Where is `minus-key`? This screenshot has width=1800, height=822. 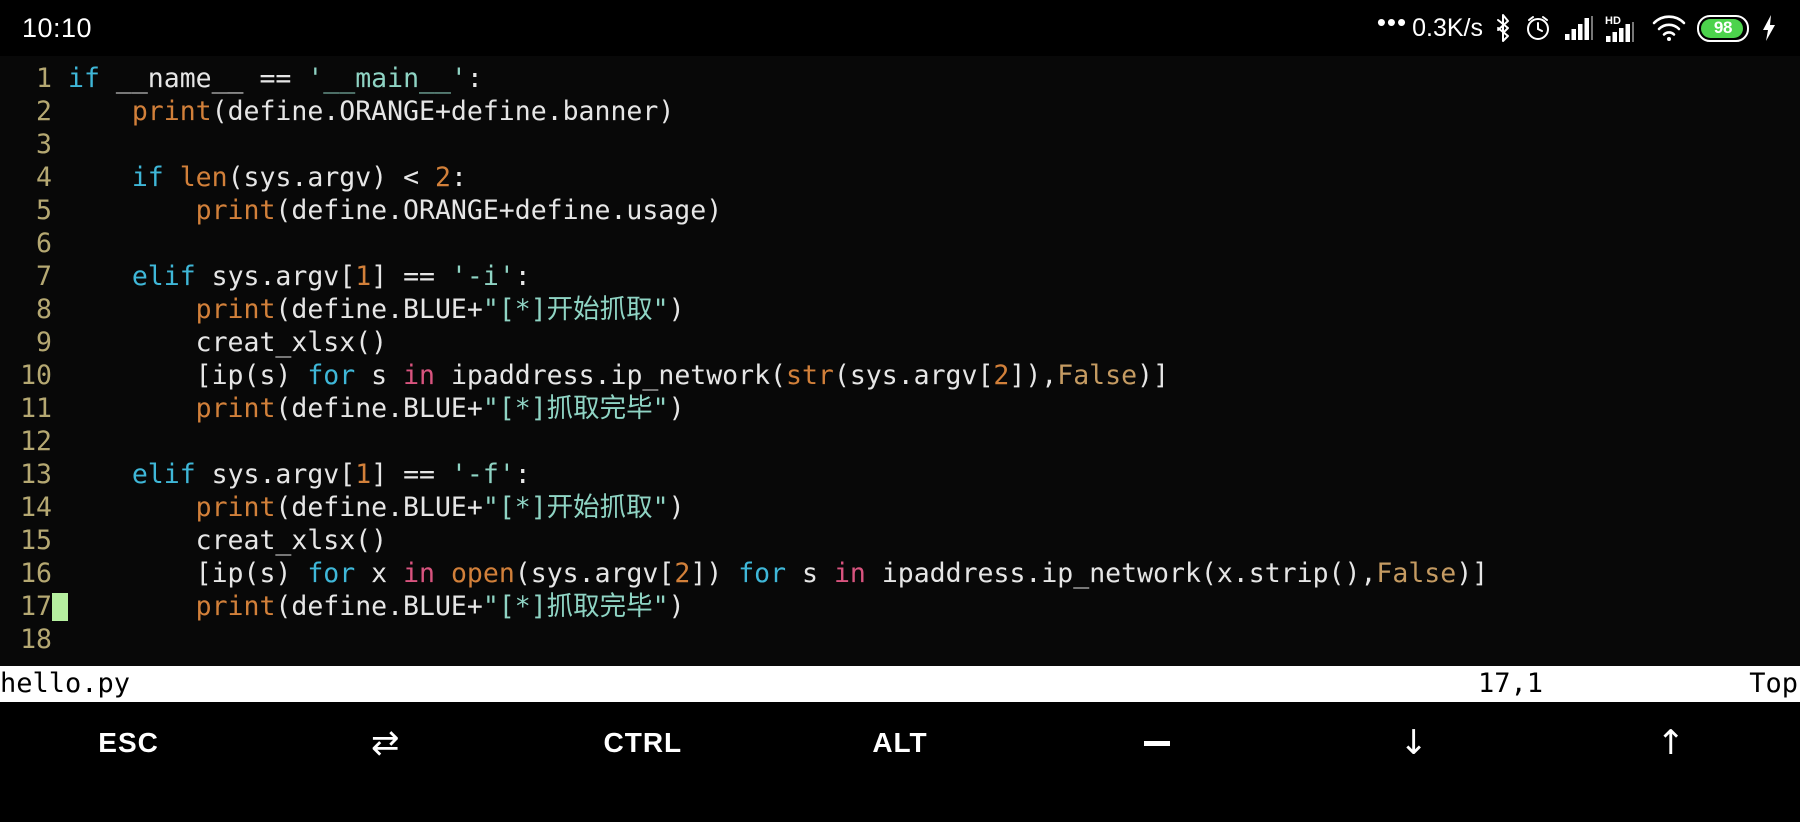 minus-key is located at coordinates (1157, 762).